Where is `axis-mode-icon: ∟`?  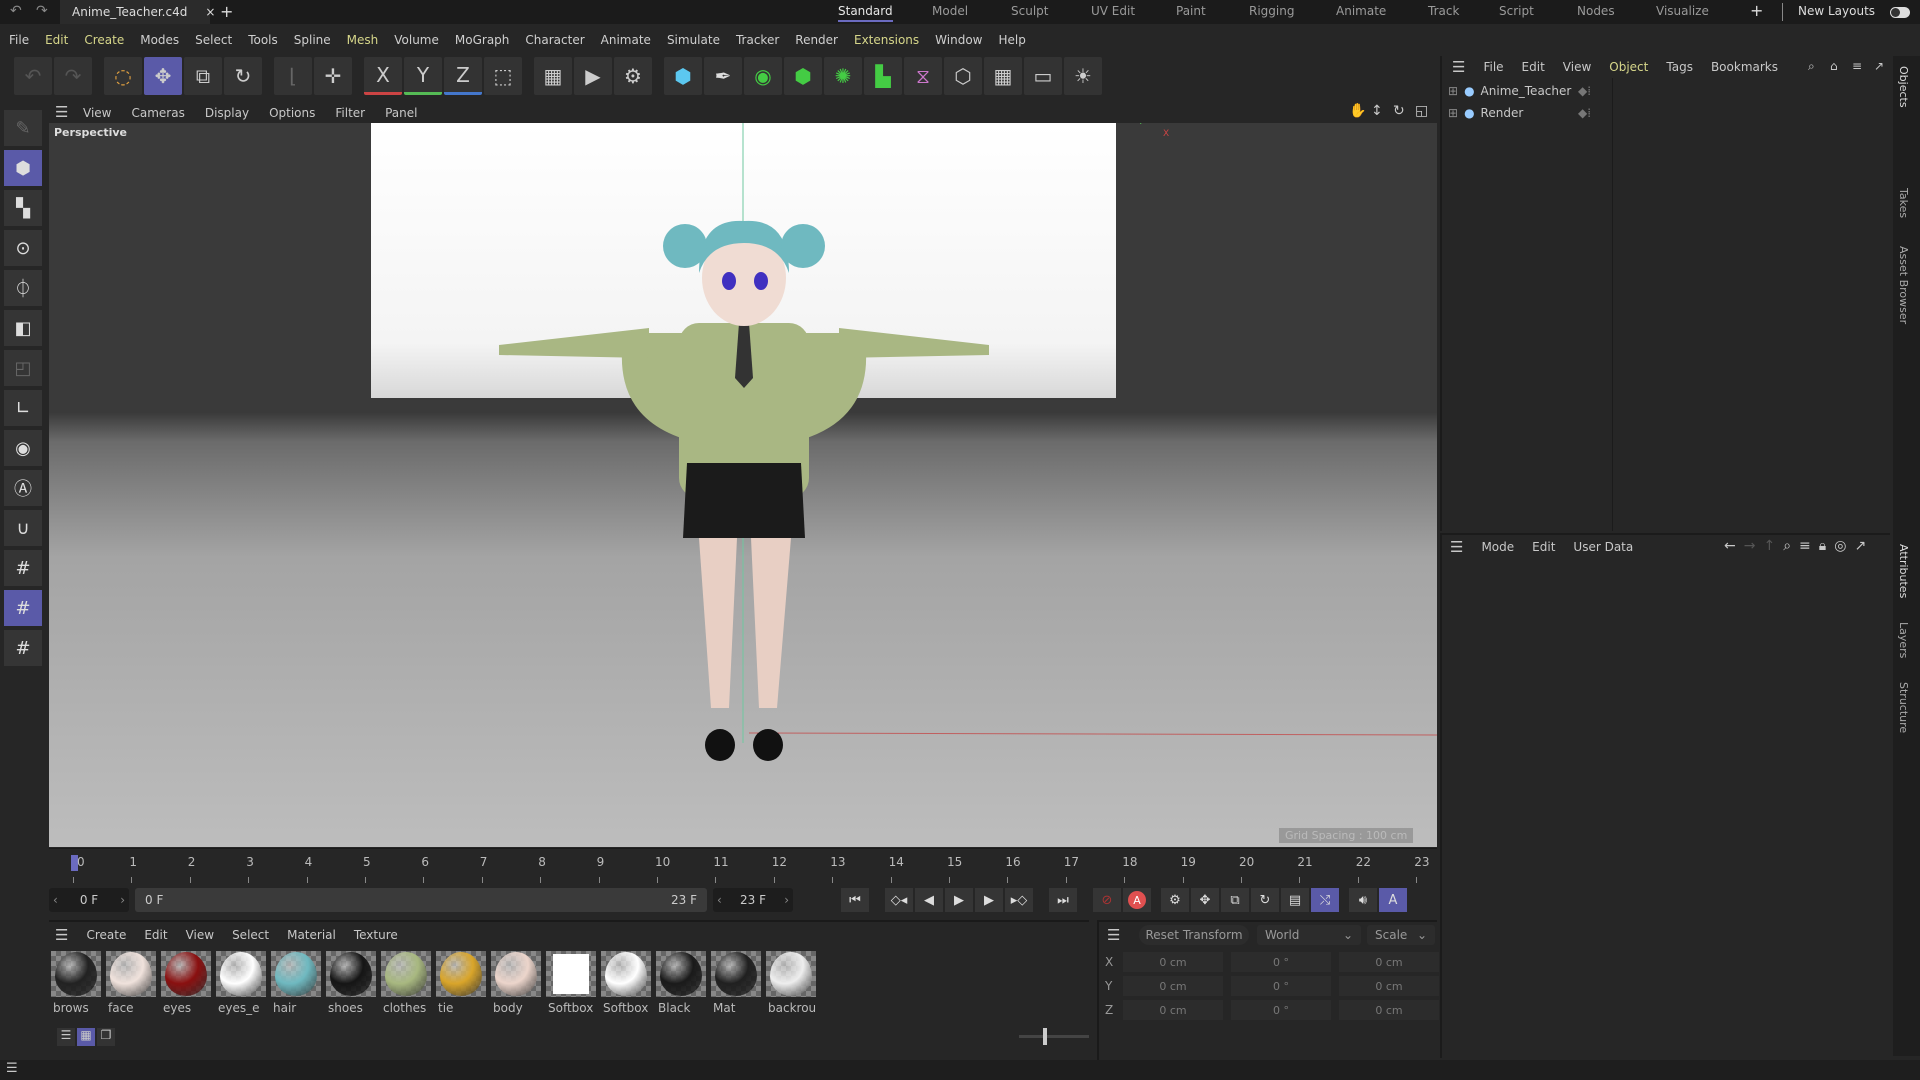 axis-mode-icon: ∟ is located at coordinates (23, 408).